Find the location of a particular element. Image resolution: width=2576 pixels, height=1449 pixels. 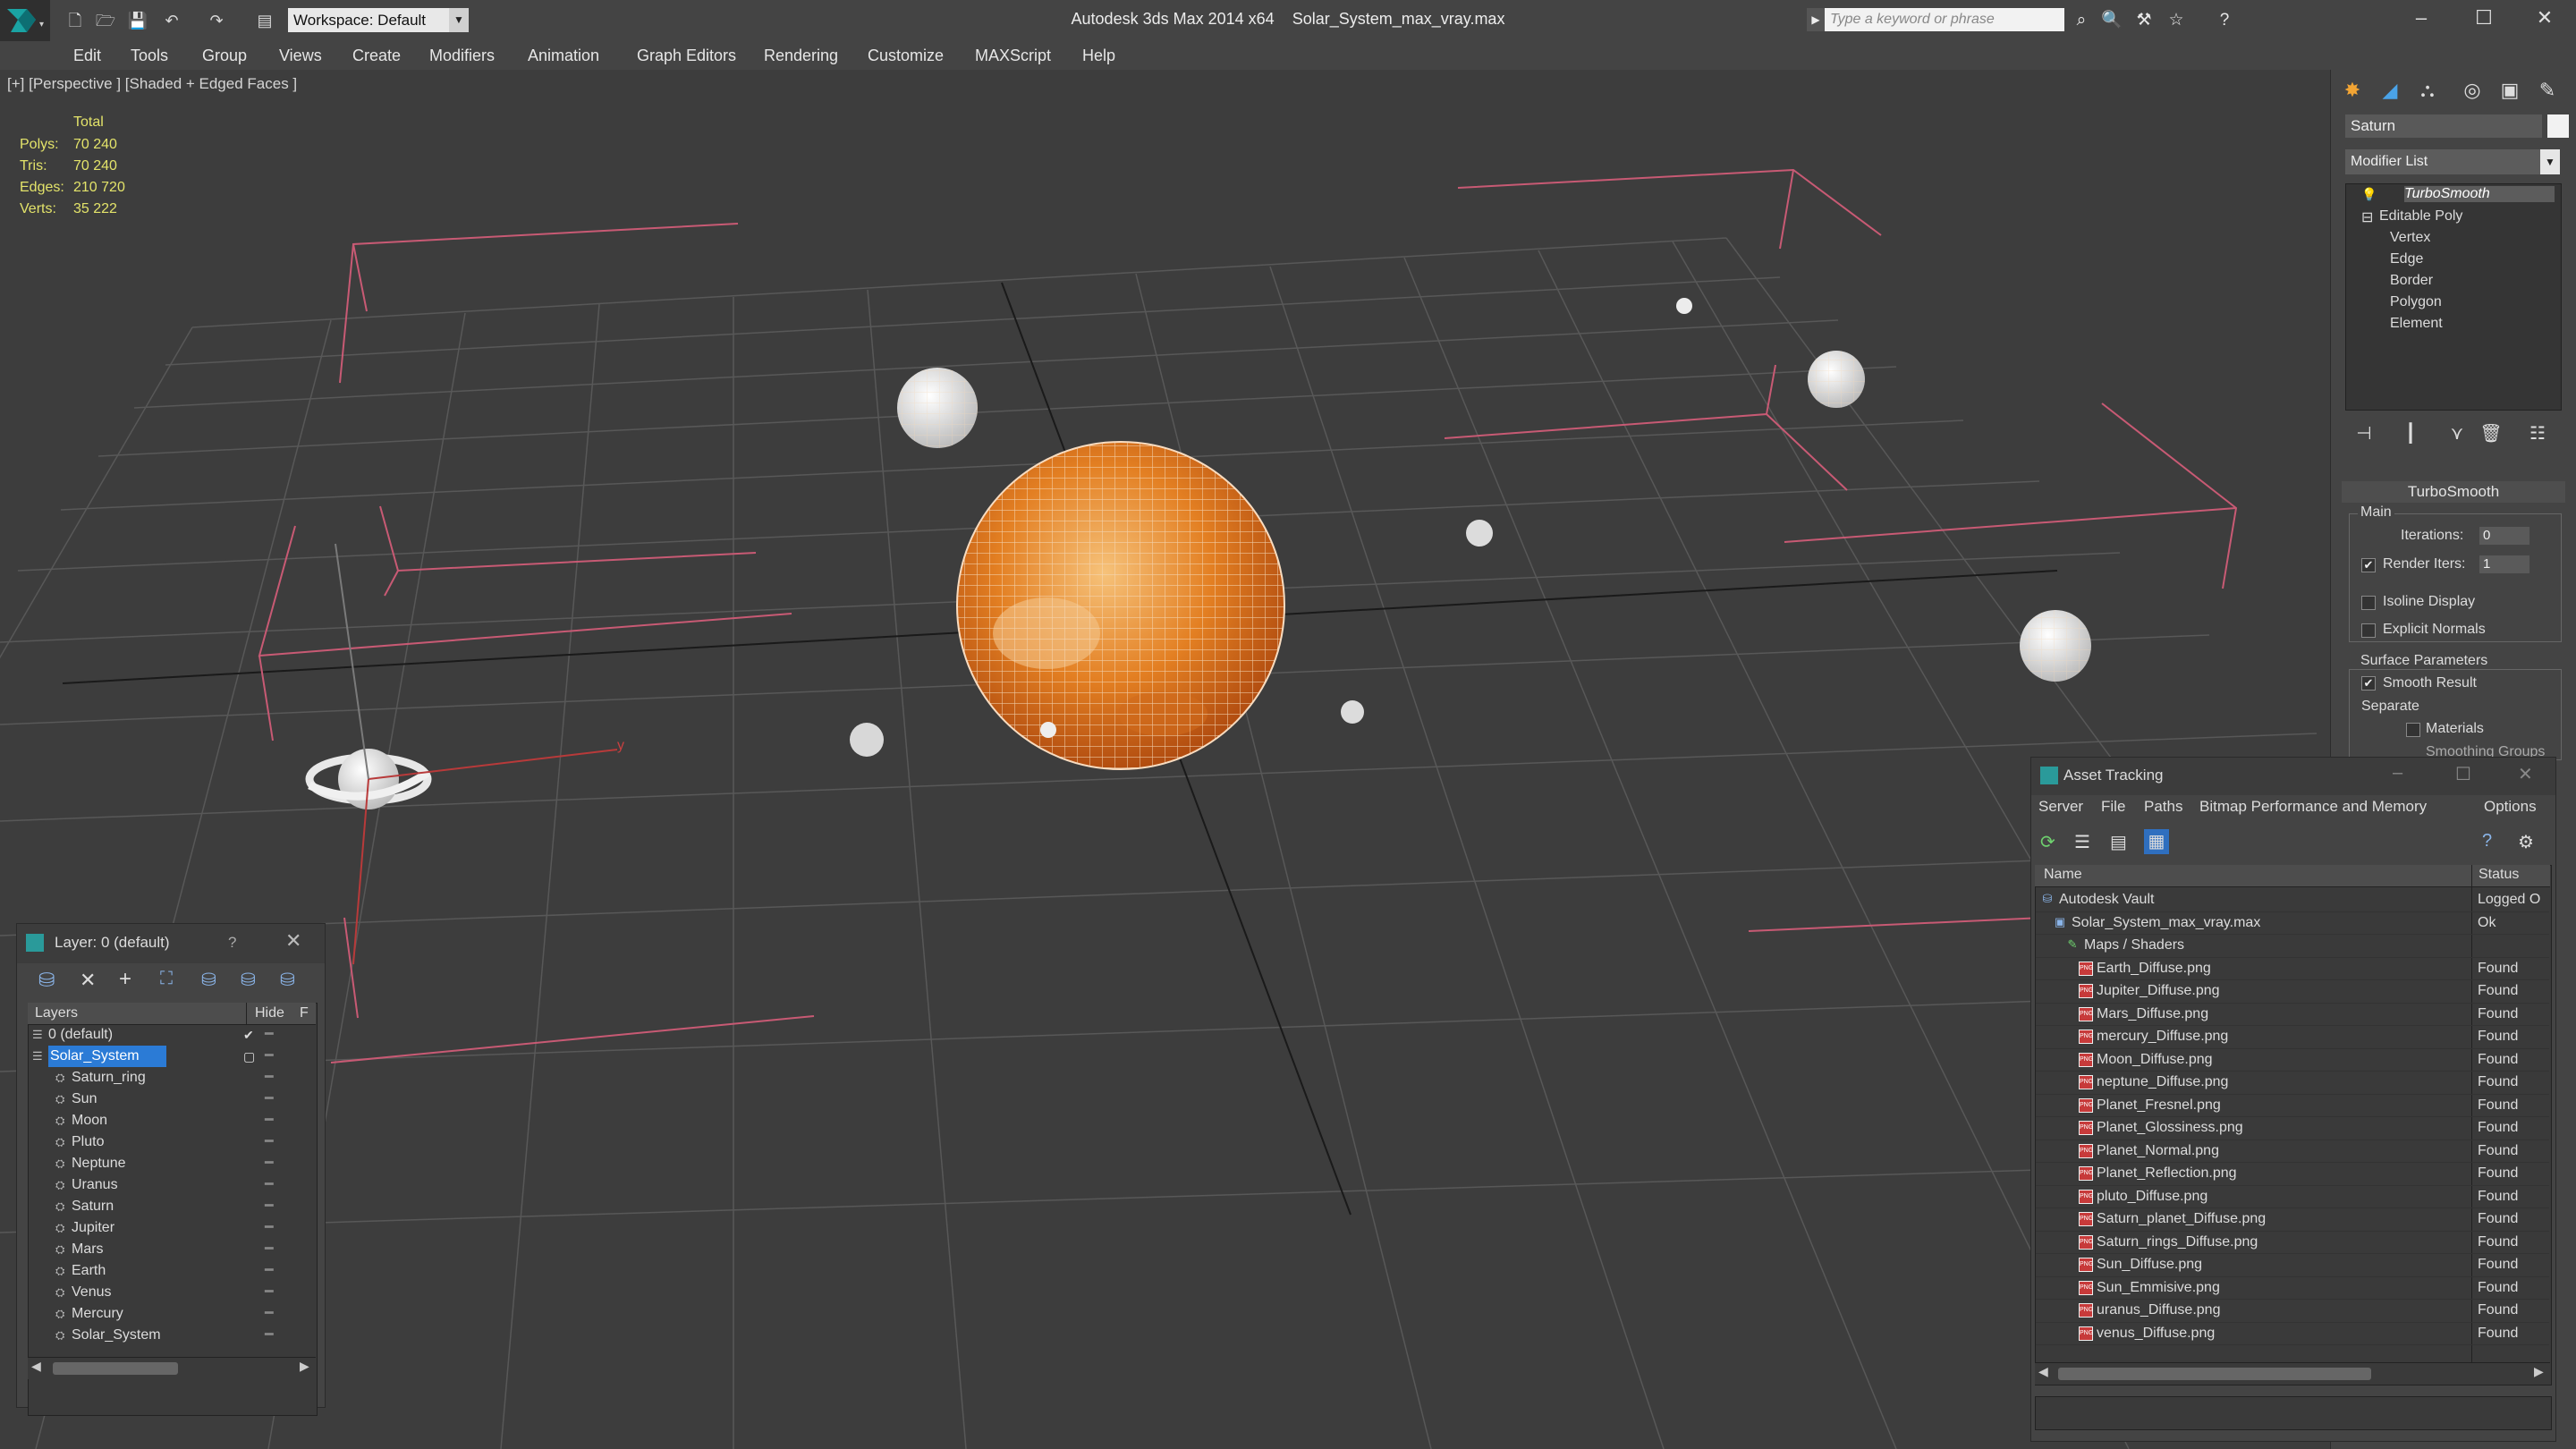

modify-tab-icon: ◢ is located at coordinates (2390, 90).